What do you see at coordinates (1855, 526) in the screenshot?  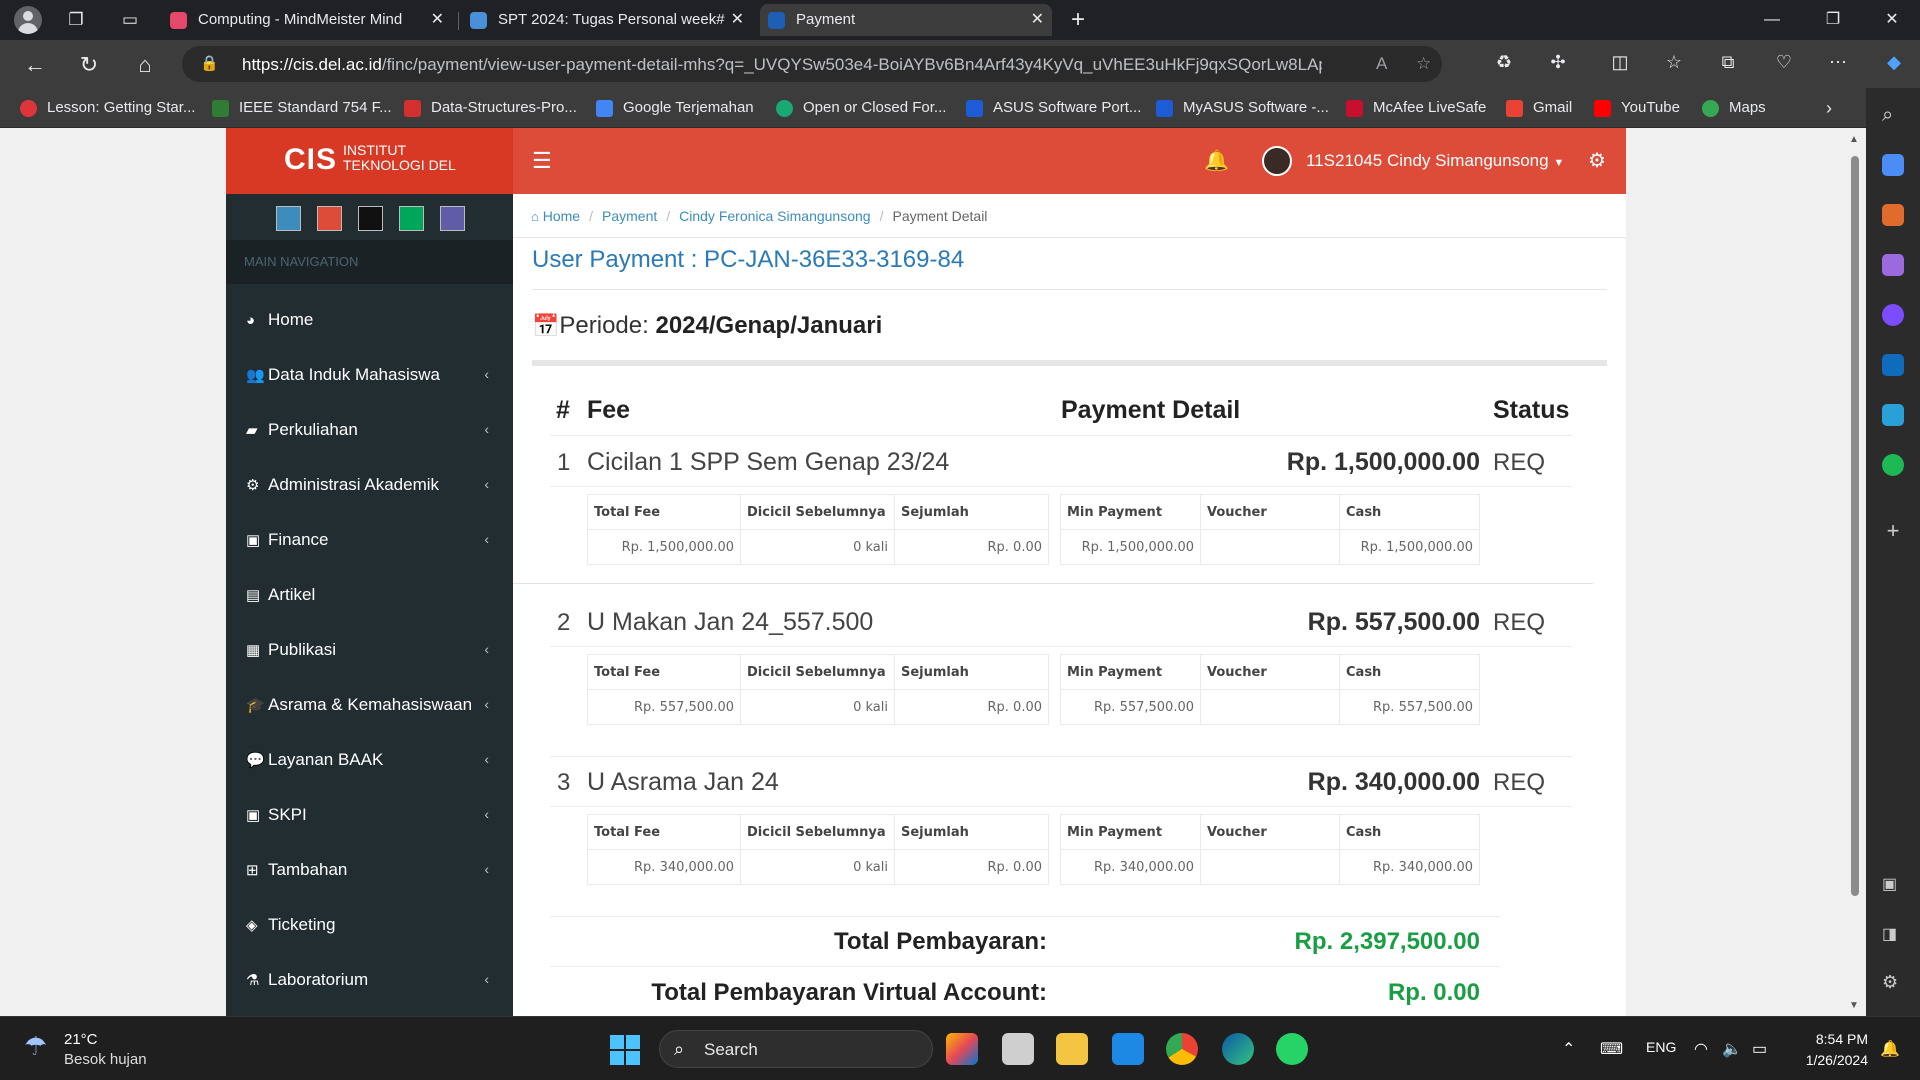 I see `scrollbar-thumb` at bounding box center [1855, 526].